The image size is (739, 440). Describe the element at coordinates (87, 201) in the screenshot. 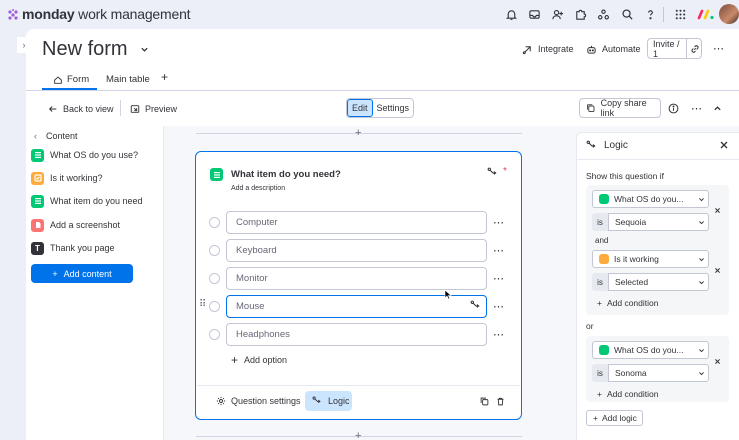

I see `content-item: What item do you need` at that location.